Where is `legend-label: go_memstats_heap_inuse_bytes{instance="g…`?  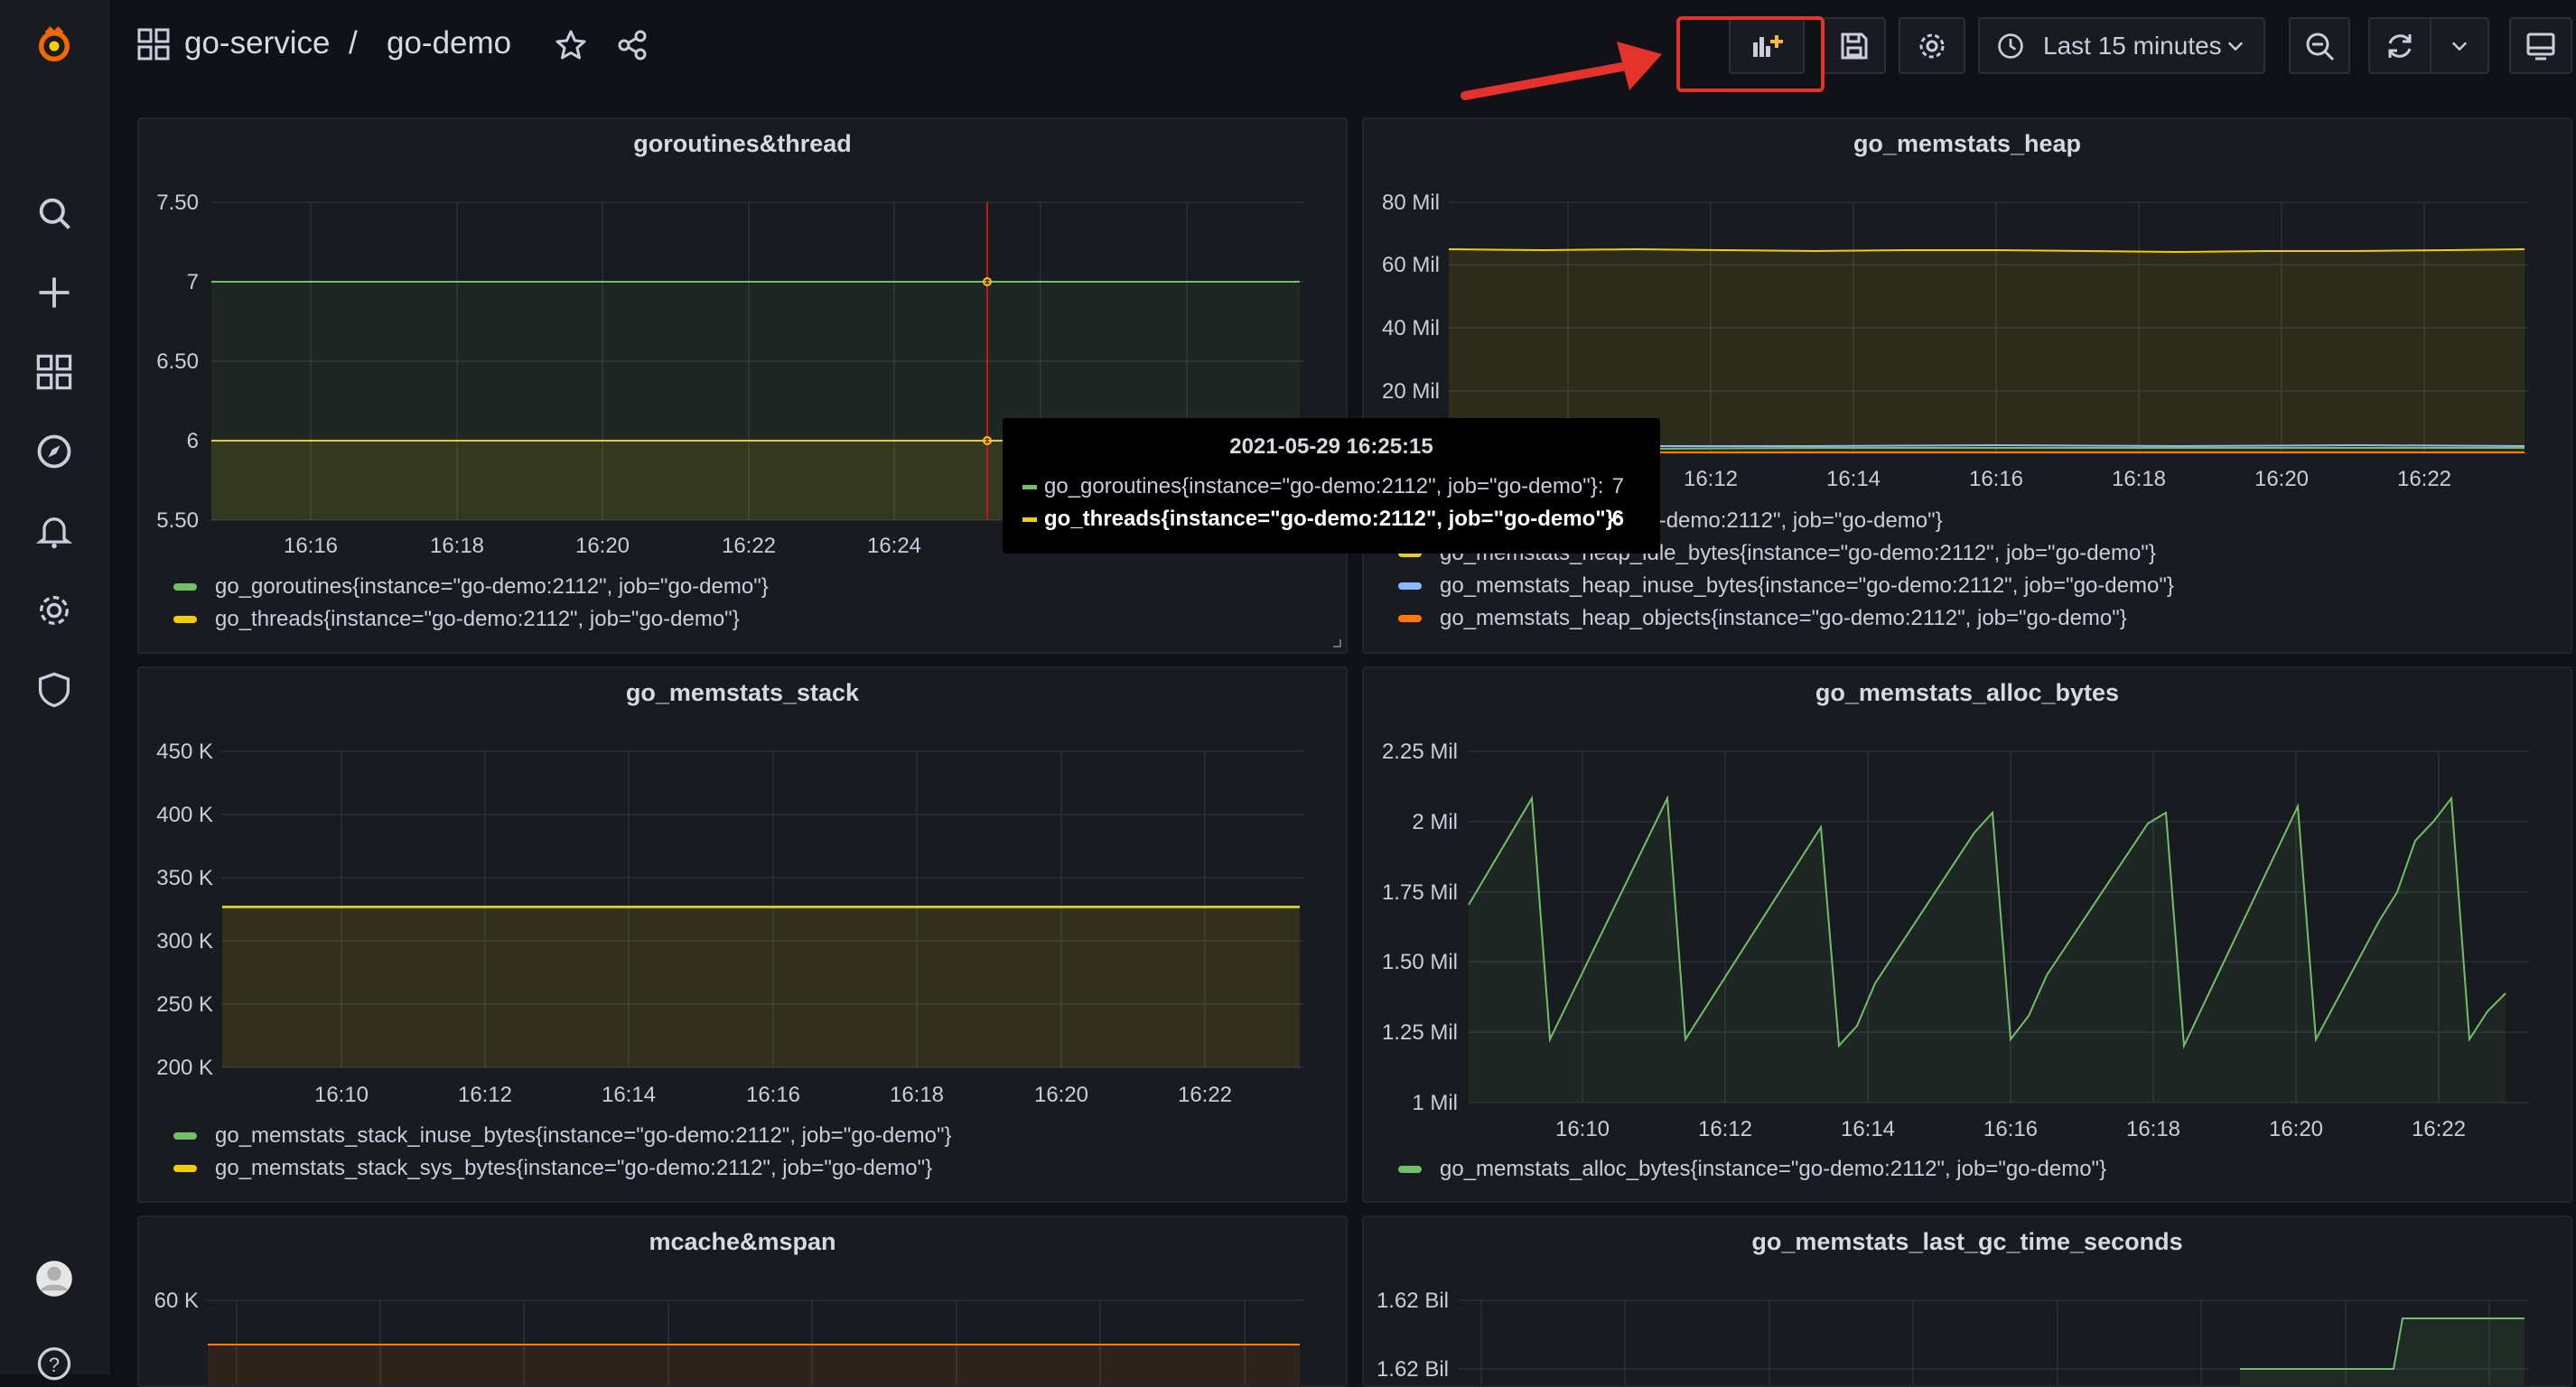 legend-label: go_memstats_heap_inuse_bytes{instance="g… is located at coordinates (1807, 585).